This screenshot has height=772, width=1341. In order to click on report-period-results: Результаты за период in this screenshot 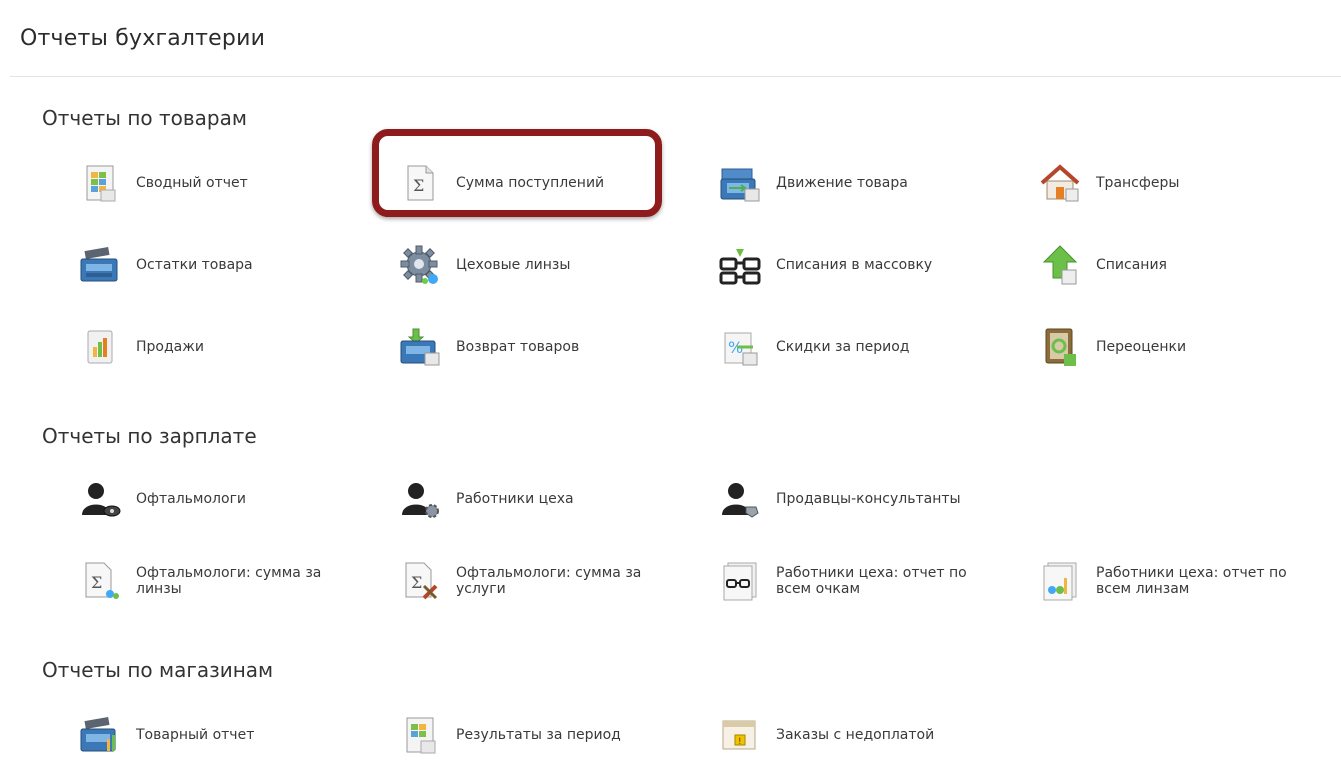, I will do `click(548, 735)`.